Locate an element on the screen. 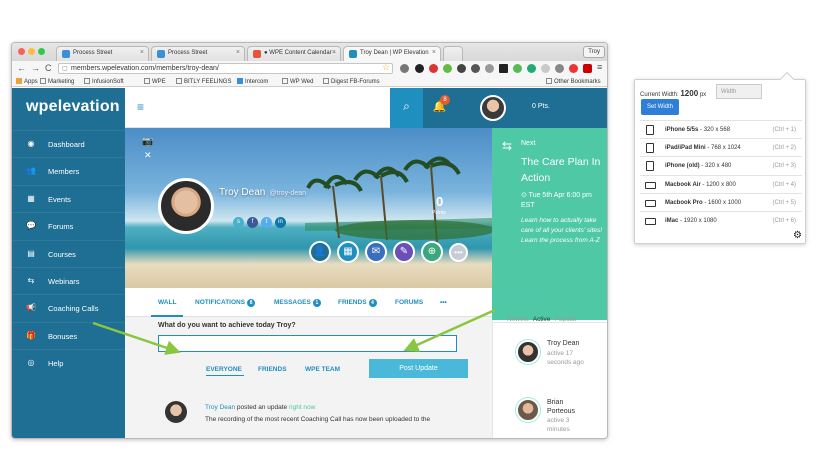  new-tab-button is located at coordinates (453, 53).